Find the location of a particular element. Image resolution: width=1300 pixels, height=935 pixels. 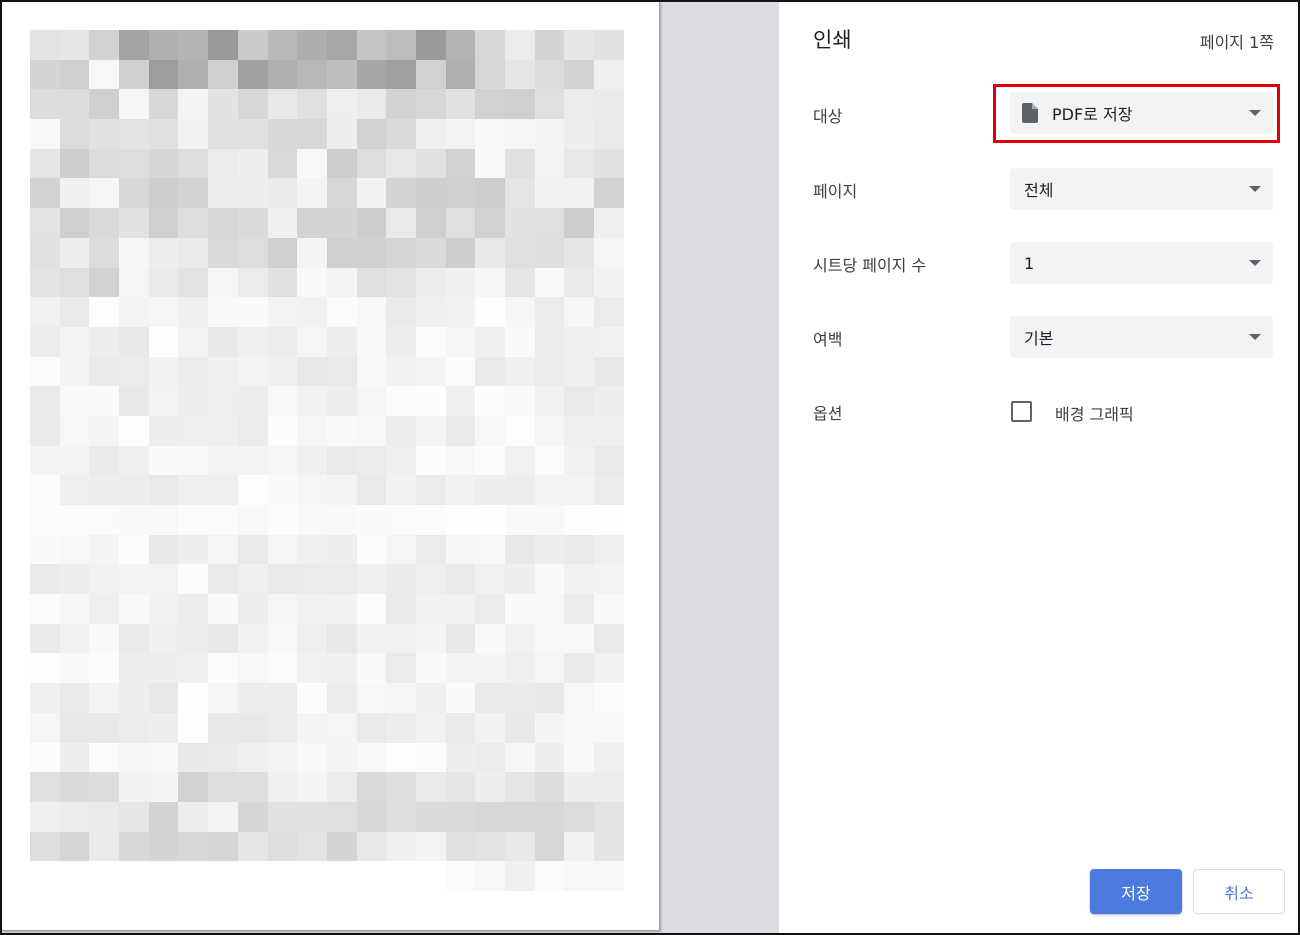

page-count: 페이지 1쪽 is located at coordinates (1236, 42).